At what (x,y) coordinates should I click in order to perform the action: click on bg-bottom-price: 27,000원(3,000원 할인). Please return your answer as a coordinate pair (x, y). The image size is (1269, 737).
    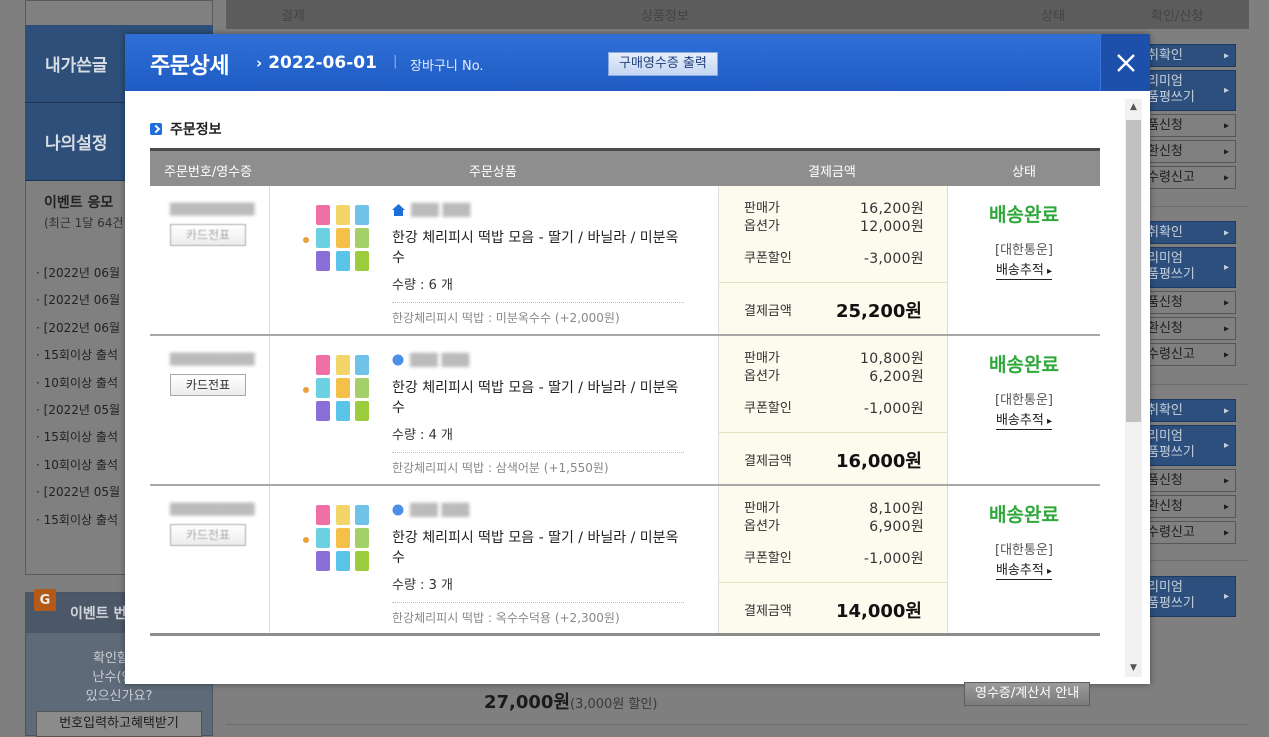
    Looking at the image, I should click on (570, 701).